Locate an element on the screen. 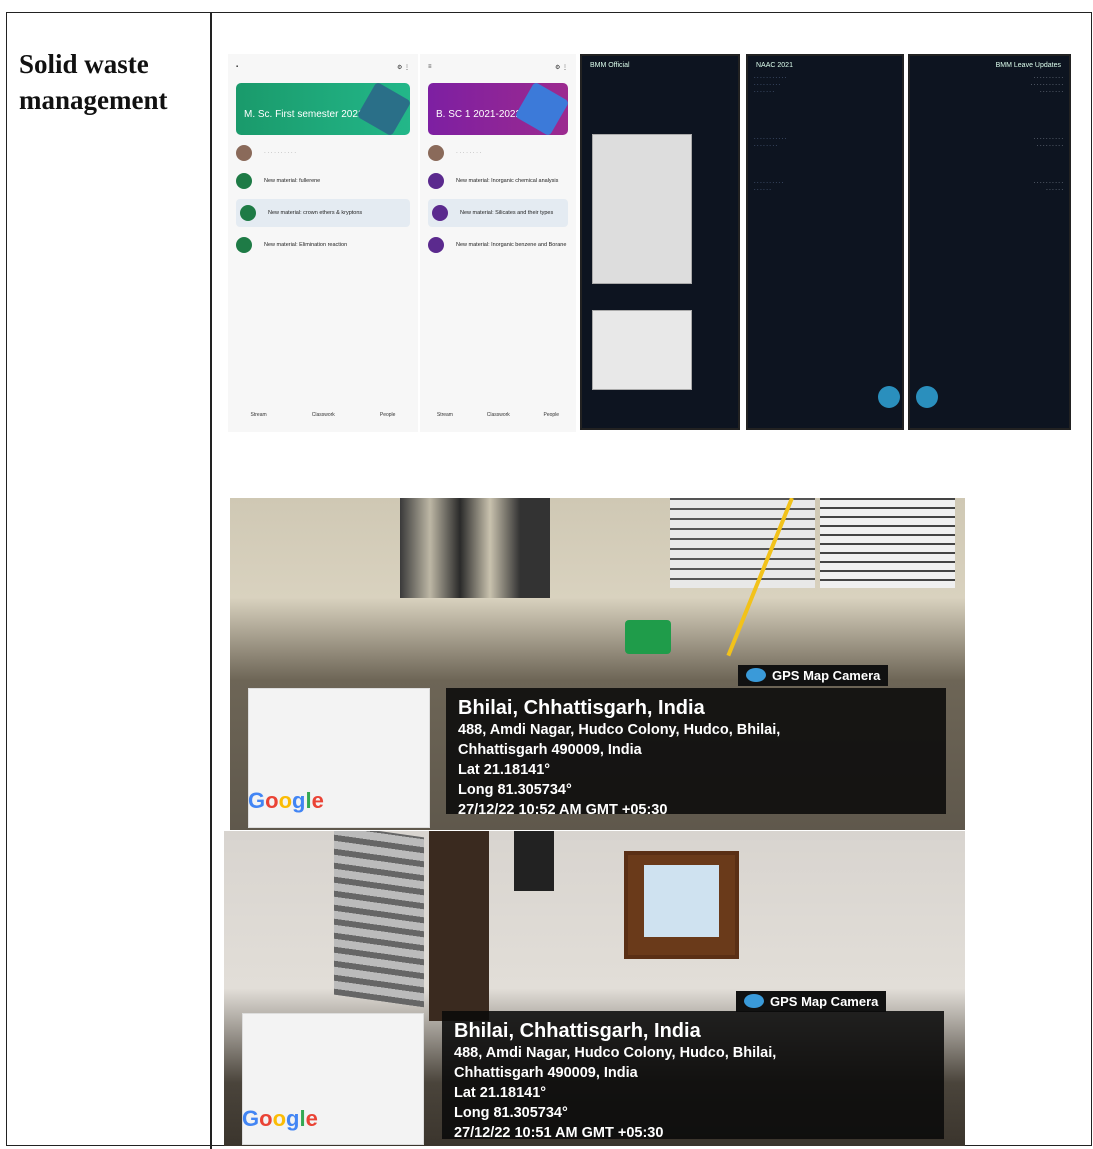  material-item: New material: Elimination reaction is located at coordinates (306, 245).